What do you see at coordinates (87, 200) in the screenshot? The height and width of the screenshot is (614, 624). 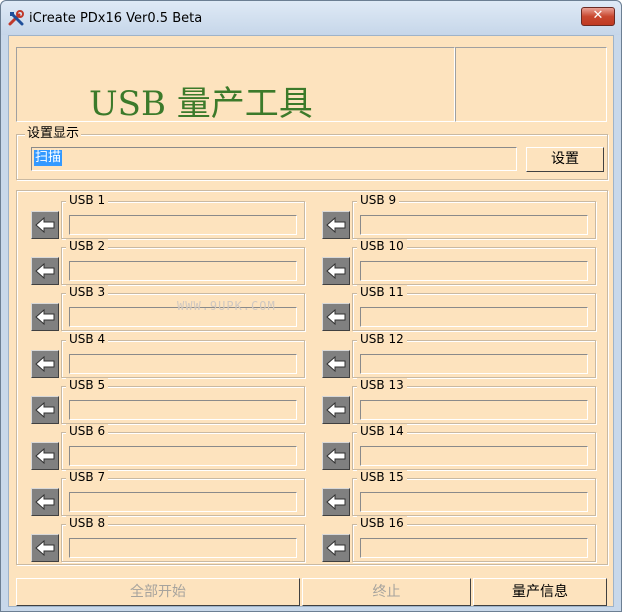 I see `usb-port-label: USB 1` at bounding box center [87, 200].